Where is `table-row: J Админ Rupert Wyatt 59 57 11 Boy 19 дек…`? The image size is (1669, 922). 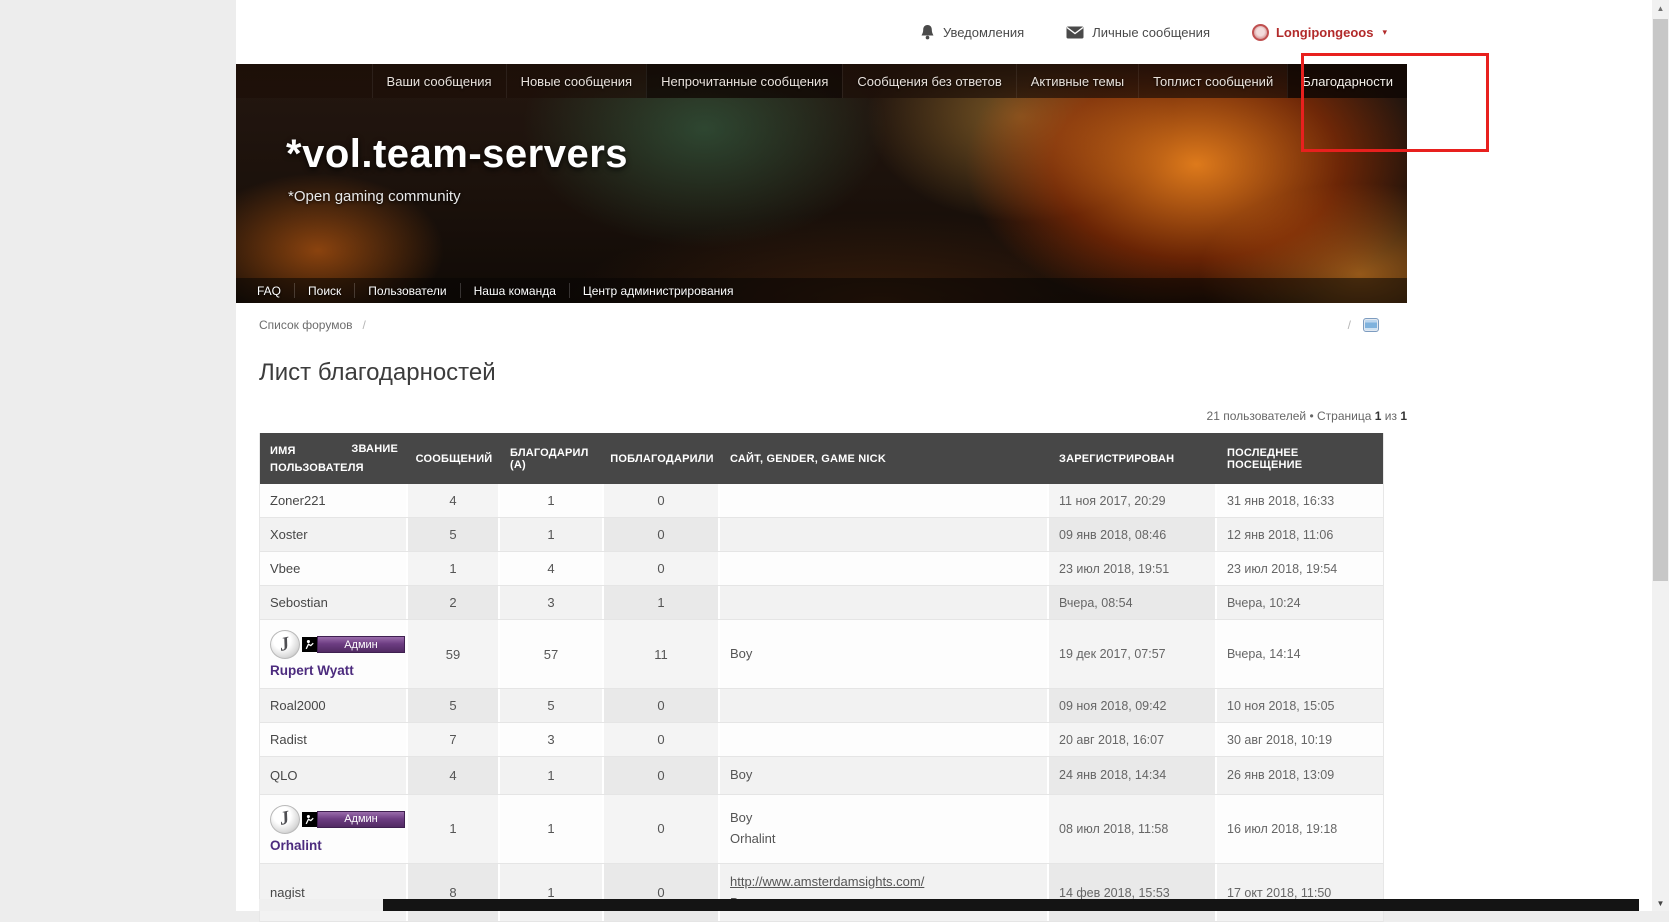
table-row: J Админ Rupert Wyatt 59 57 11 Boy 19 дек… is located at coordinates (821, 654).